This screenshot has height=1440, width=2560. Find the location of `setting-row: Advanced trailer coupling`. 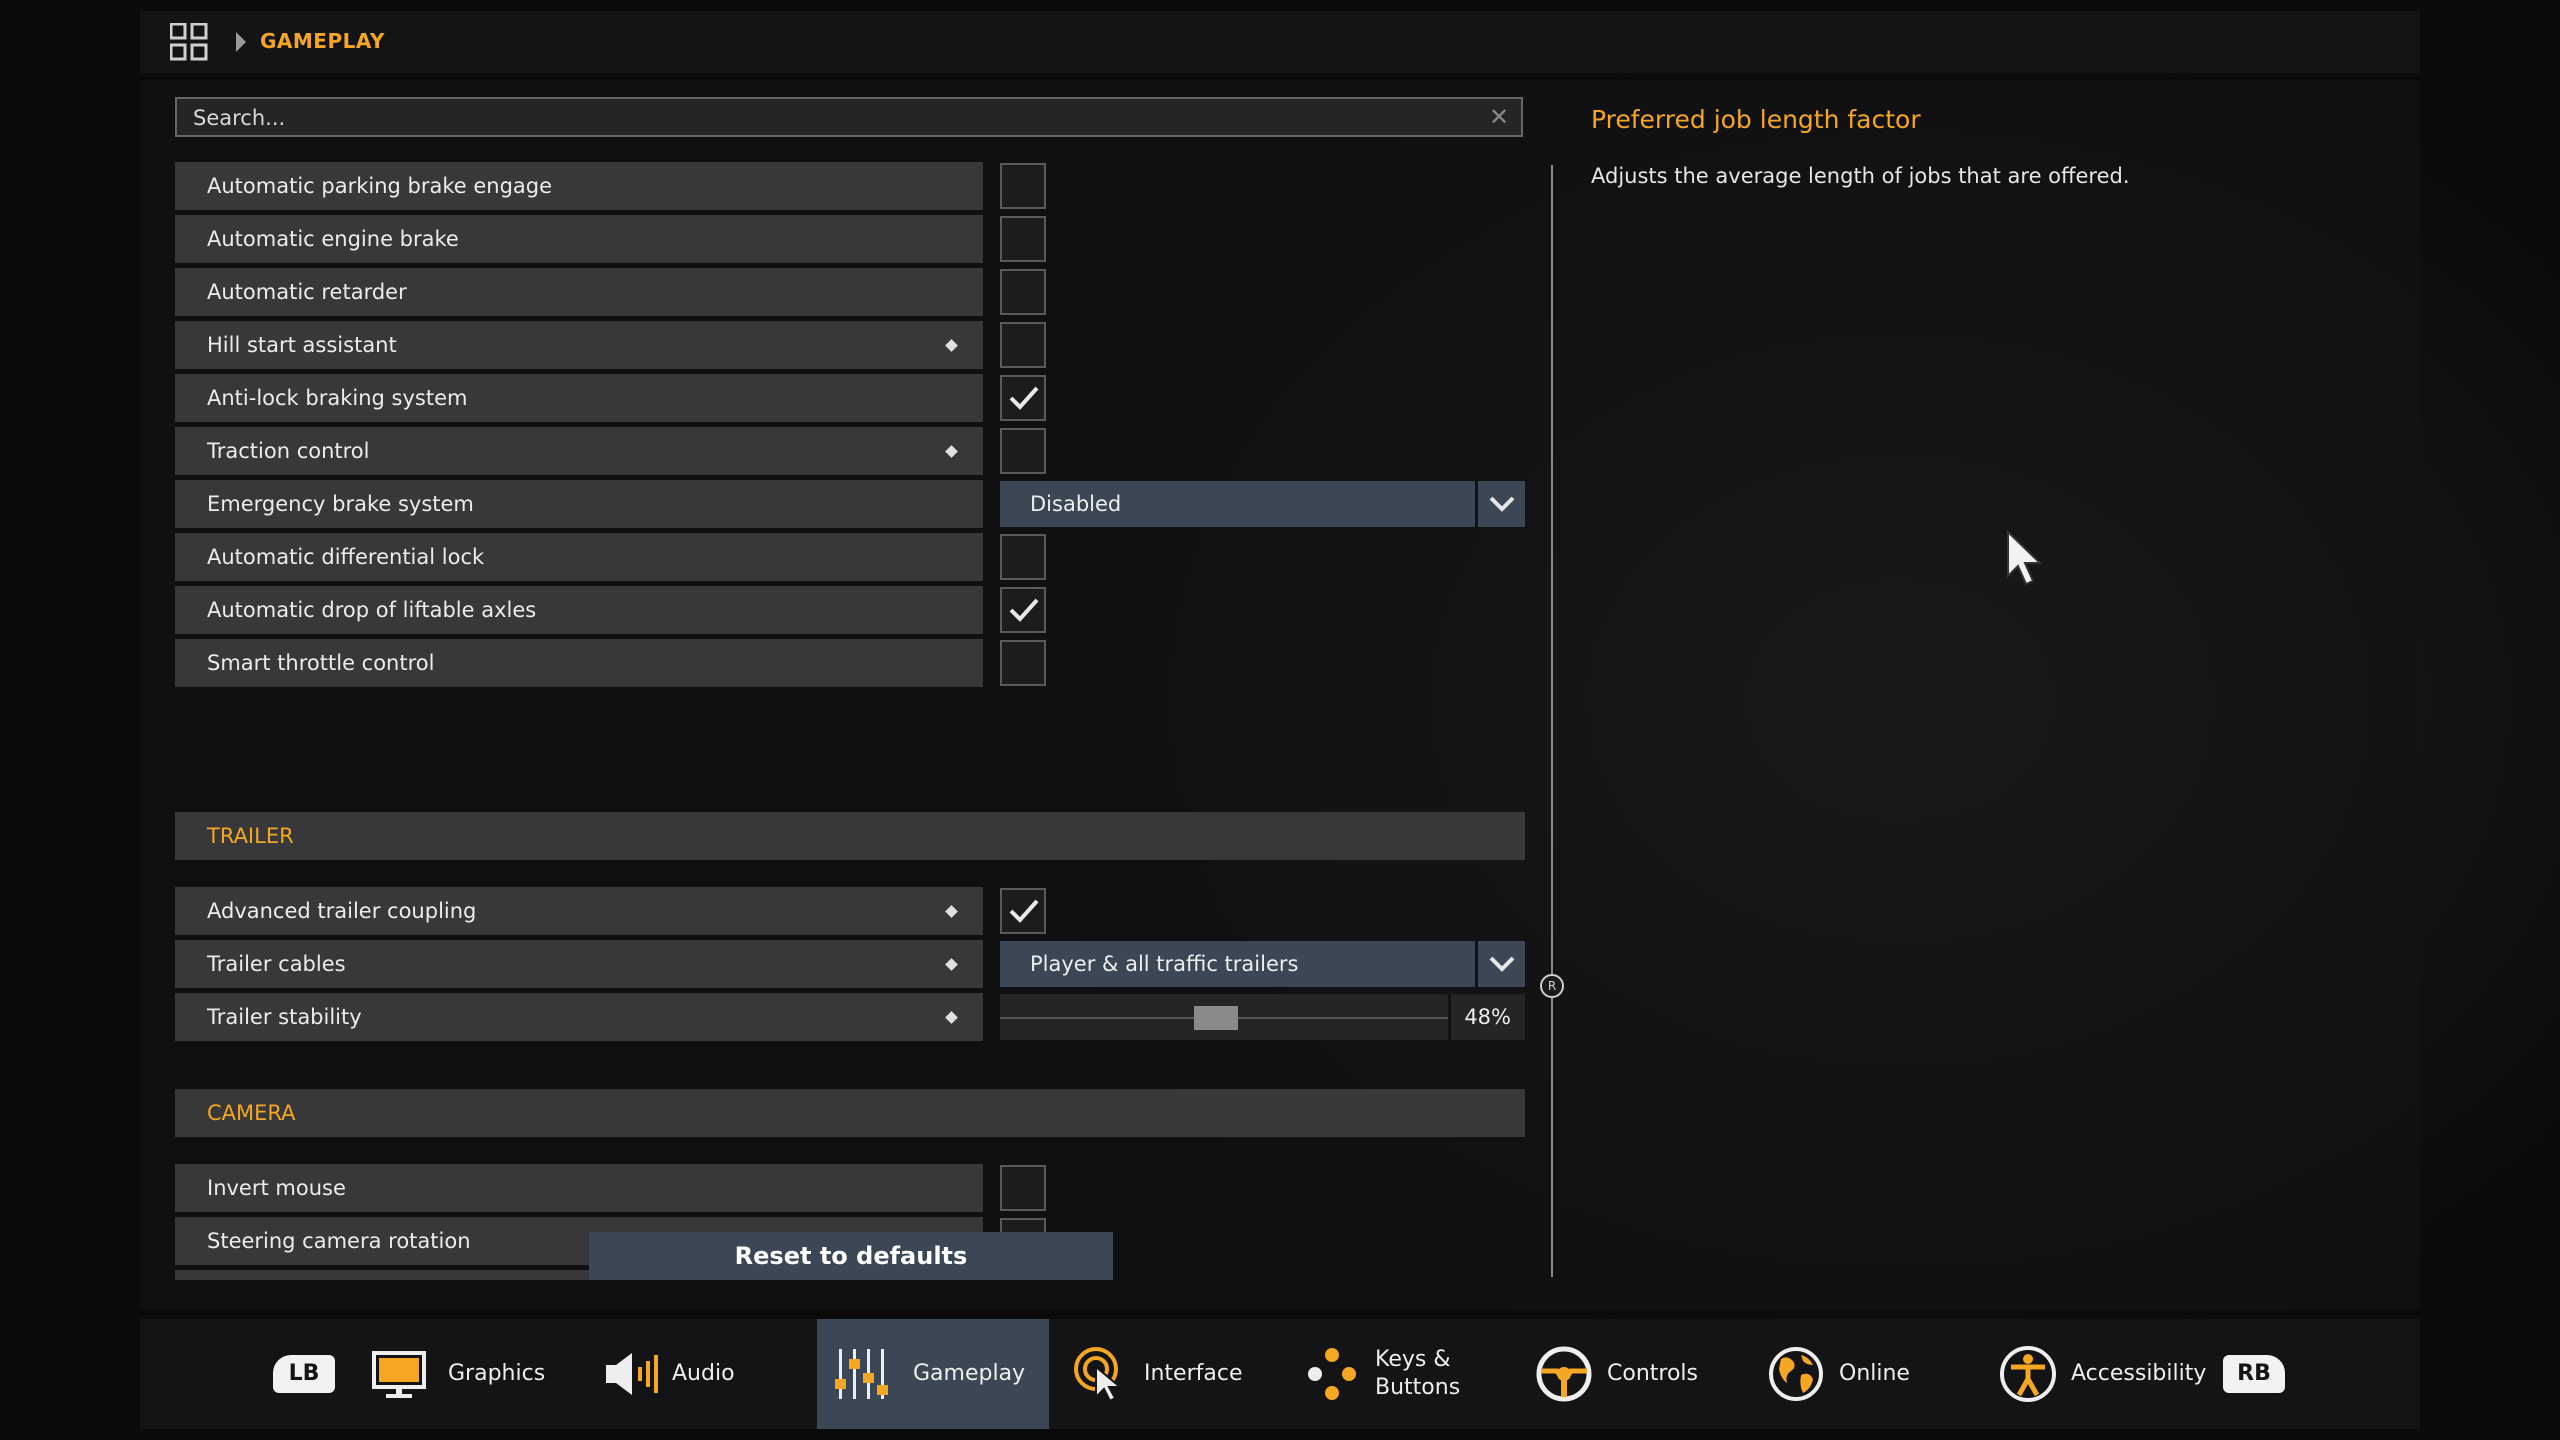

setting-row: Advanced trailer coupling is located at coordinates (850, 911).